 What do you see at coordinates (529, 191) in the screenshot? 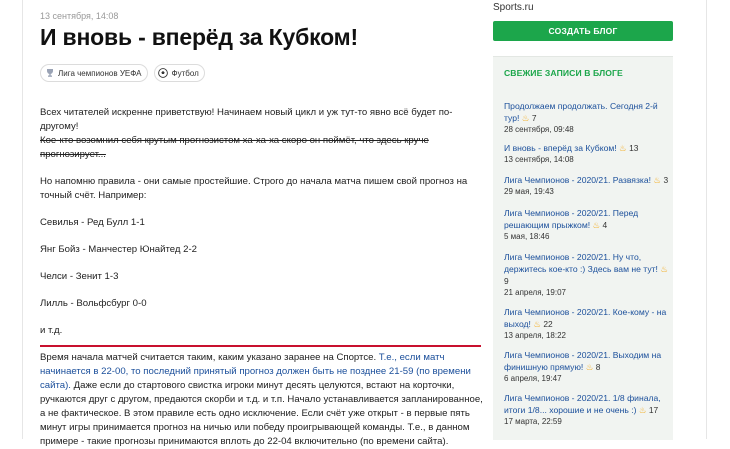
I see `recent-post-date: 29 мая, 19:43` at bounding box center [529, 191].